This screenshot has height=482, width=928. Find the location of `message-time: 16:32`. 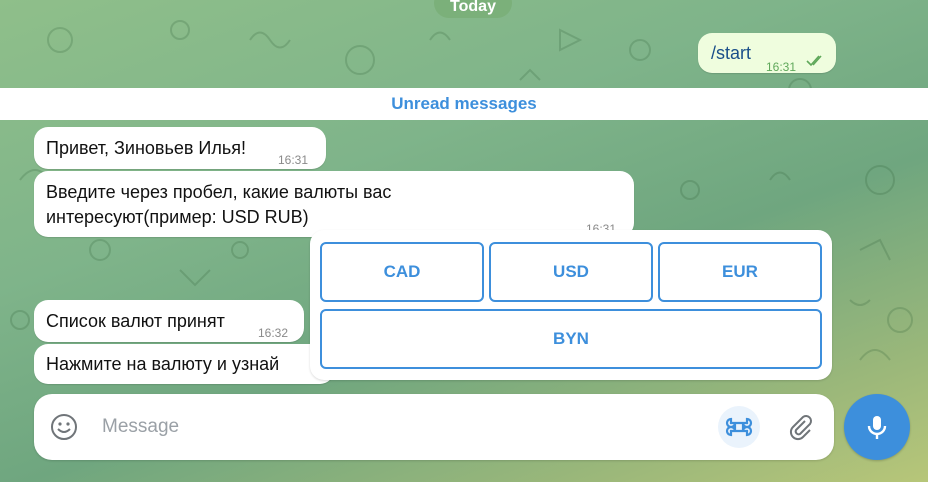

message-time: 16:32 is located at coordinates (273, 333).